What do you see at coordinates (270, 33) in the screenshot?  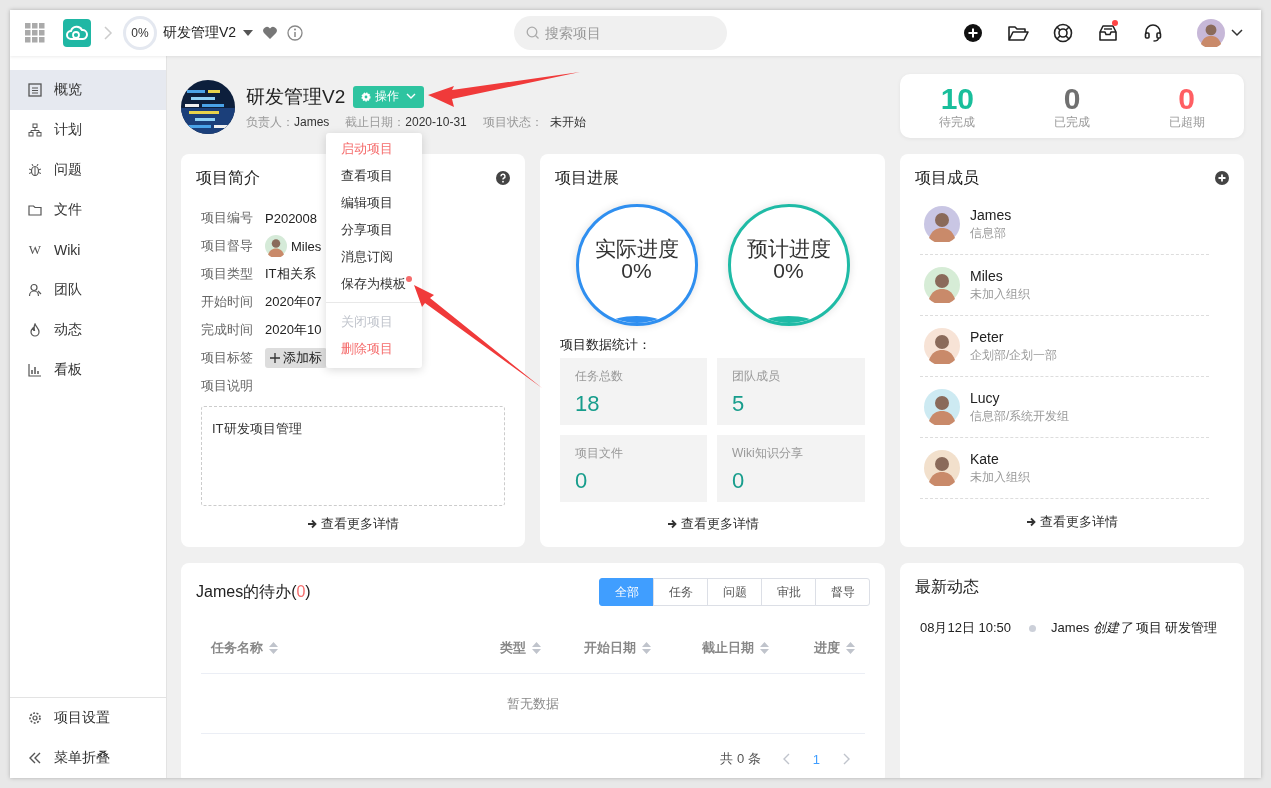 I see `heart-icon` at bounding box center [270, 33].